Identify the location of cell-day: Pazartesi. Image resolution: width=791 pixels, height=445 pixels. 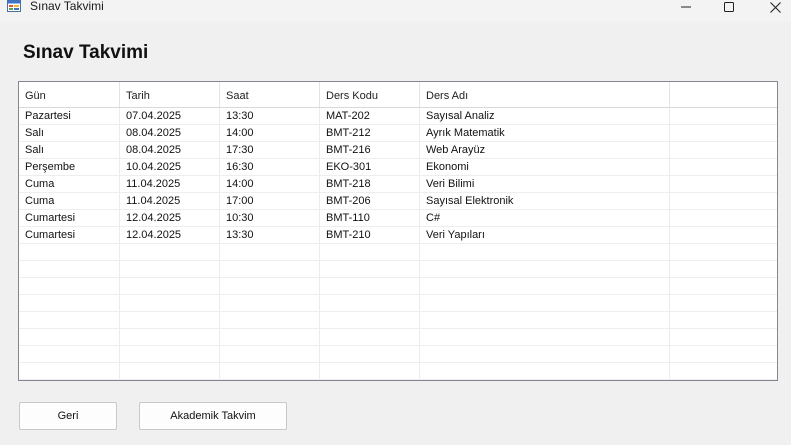
(69, 116).